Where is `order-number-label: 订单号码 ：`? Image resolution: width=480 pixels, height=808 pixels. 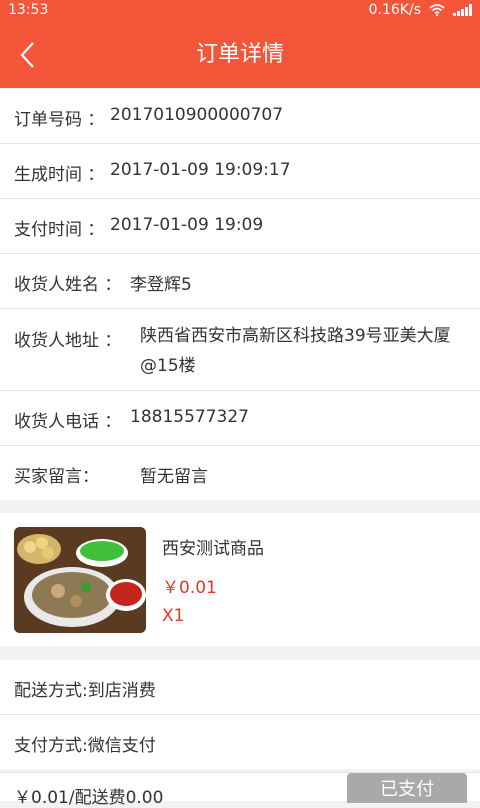 order-number-label: 订单号码 ： is located at coordinates (59, 120).